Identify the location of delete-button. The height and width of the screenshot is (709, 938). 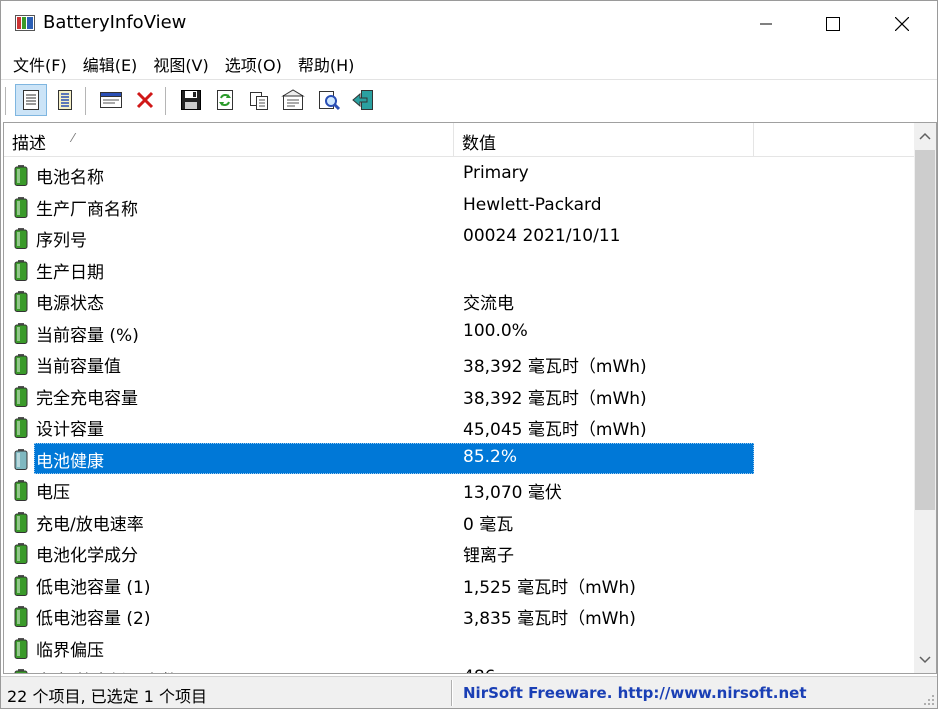
(145, 100).